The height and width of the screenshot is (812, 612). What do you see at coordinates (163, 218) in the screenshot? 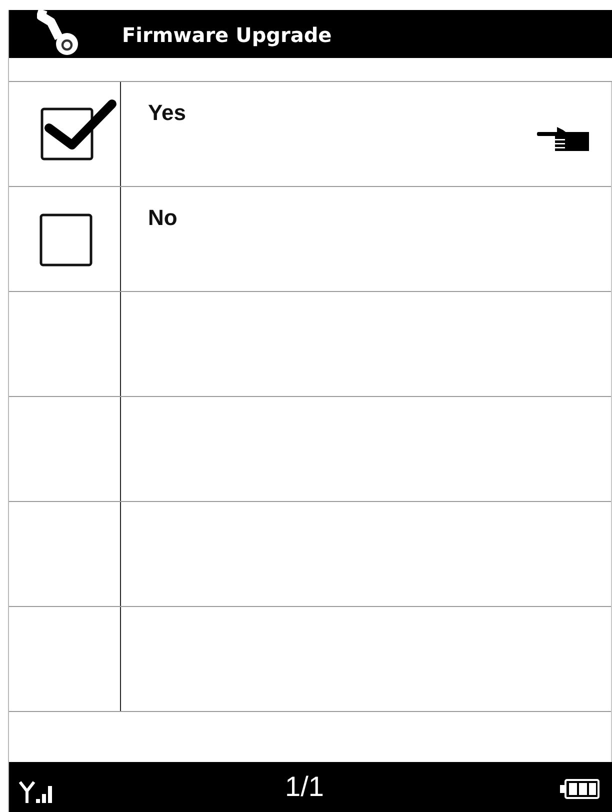
I see `option-label: No` at bounding box center [163, 218].